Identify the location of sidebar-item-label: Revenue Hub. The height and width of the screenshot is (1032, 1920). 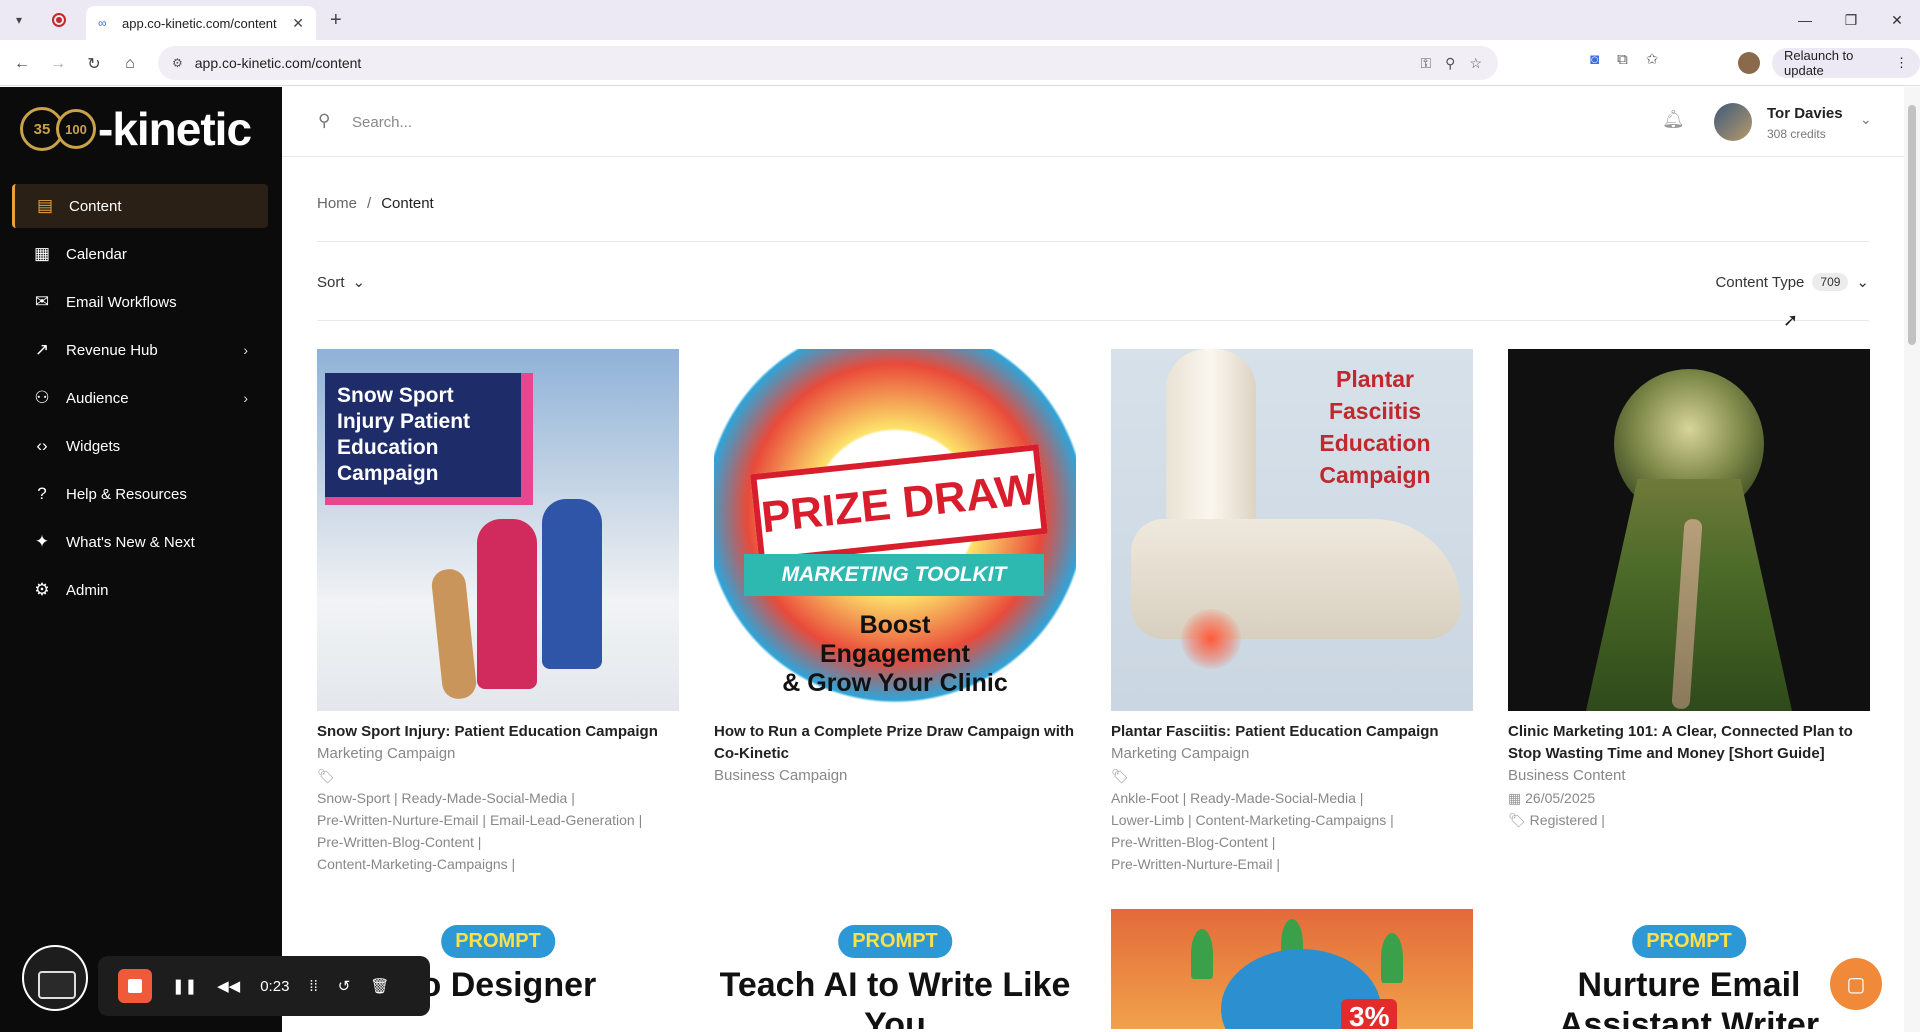
(112, 350).